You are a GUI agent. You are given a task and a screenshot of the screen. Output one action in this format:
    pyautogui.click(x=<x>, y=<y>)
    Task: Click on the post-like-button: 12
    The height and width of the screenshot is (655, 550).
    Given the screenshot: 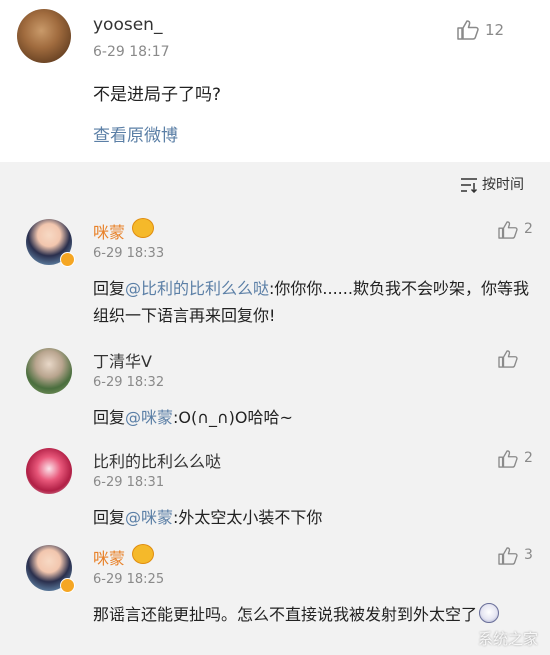 What is the action you would take?
    pyautogui.click(x=487, y=31)
    